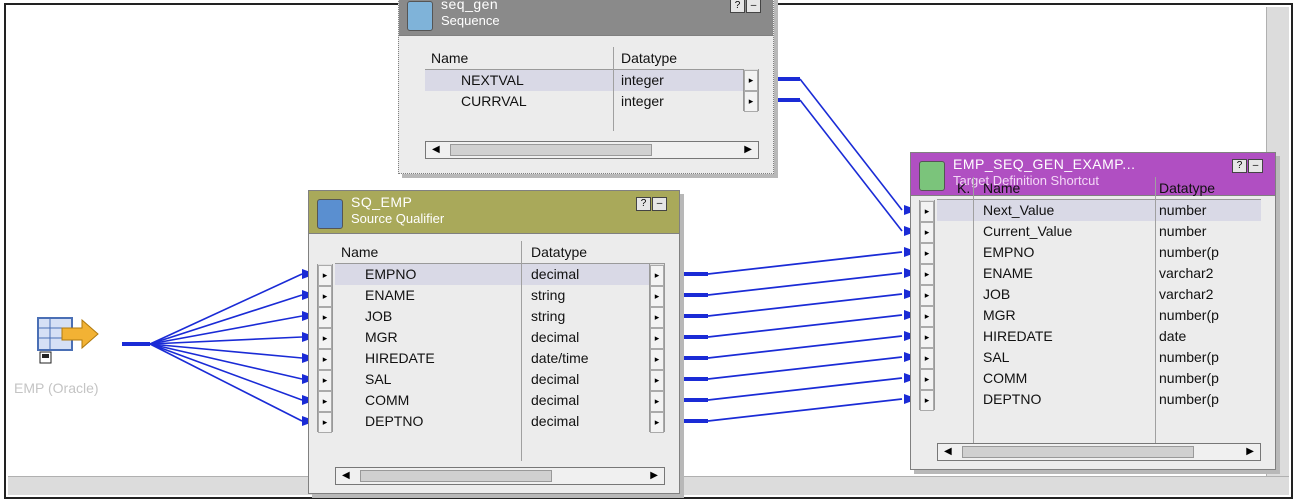 The image size is (1299, 504). I want to click on table-row: DEPTNO number(p, so click(1099, 399).